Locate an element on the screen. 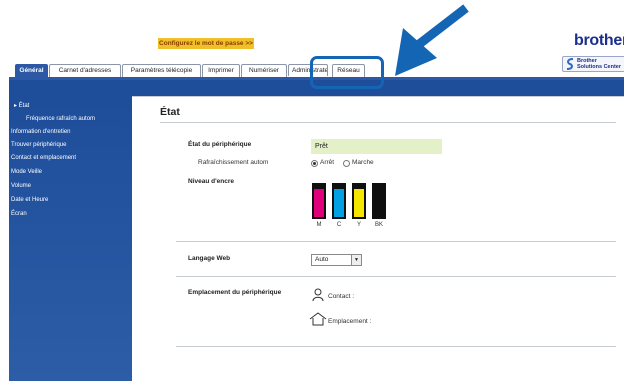  ink-label-bk: BK is located at coordinates (378, 225).